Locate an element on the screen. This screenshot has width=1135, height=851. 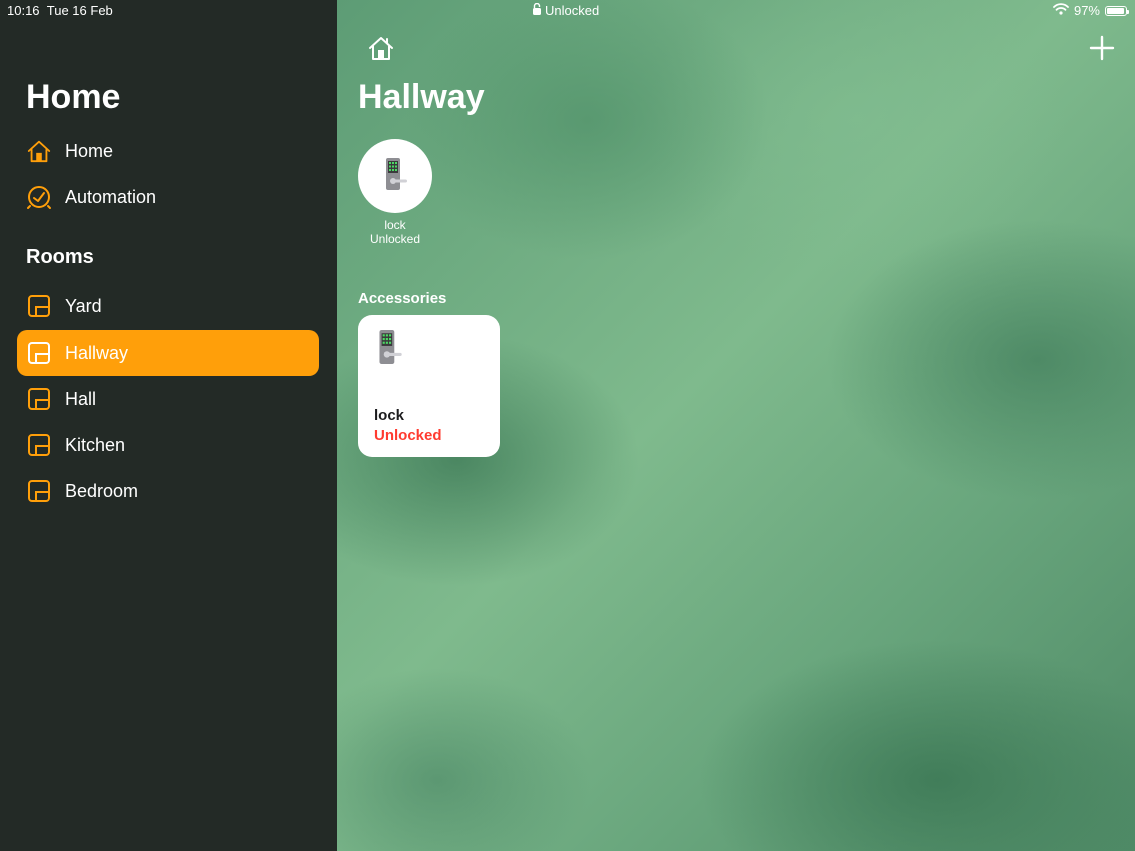
quick-control-state: Unlocked is located at coordinates (395, 239).